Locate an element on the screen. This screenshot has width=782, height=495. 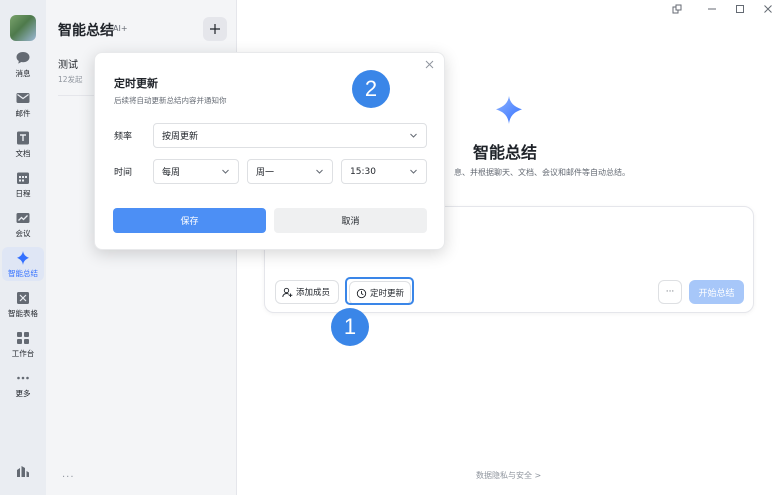
dialog-close-button is located at coordinates (429, 64).